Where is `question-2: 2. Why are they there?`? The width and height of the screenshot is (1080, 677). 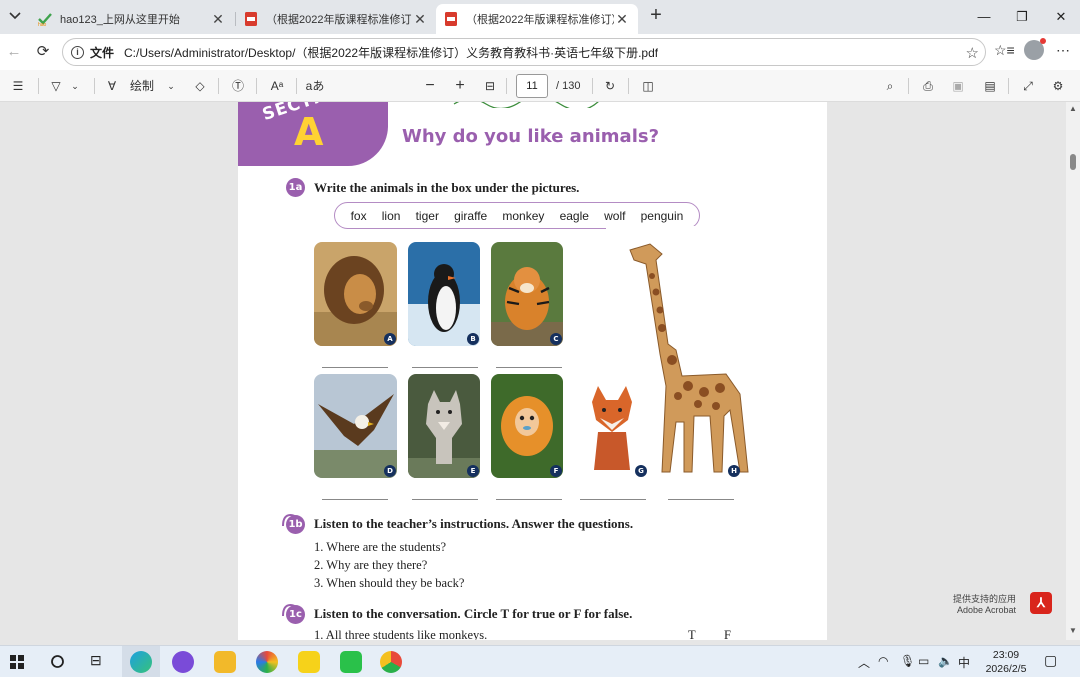 question-2: 2. Why are they there? is located at coordinates (371, 565).